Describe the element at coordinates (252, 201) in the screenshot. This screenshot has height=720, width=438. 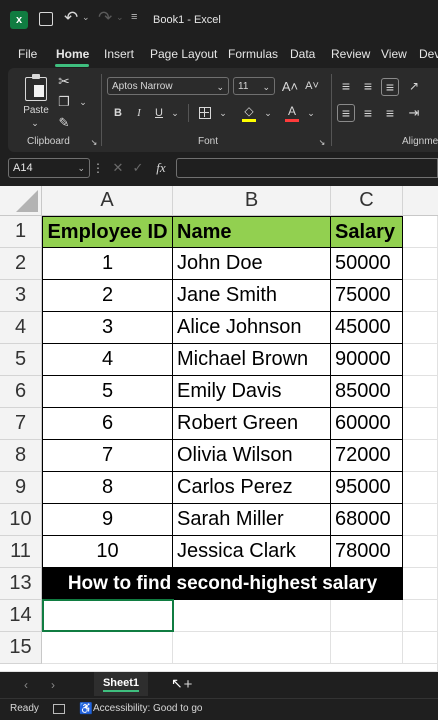
I see `column-header-b: B` at that location.